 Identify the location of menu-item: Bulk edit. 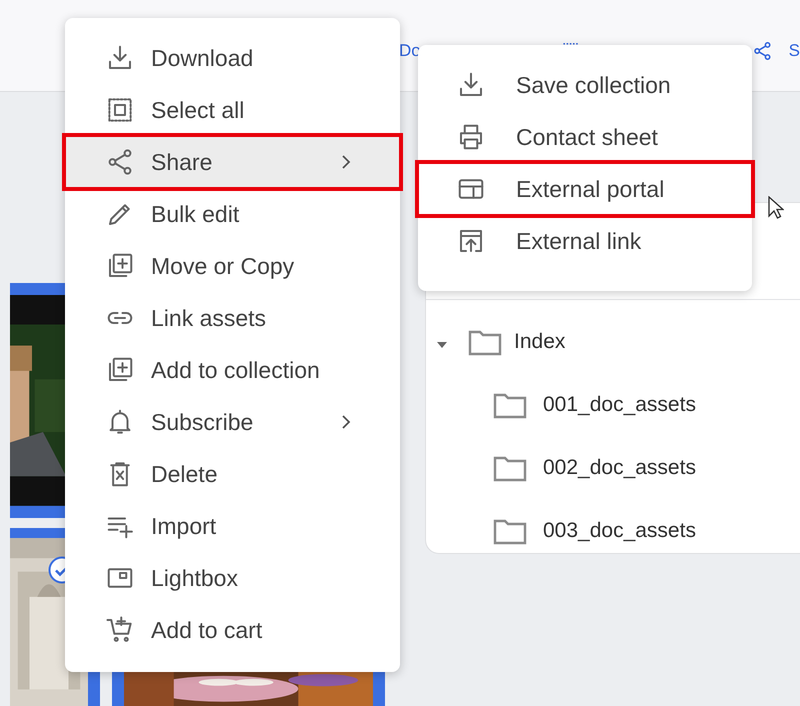
(232, 214).